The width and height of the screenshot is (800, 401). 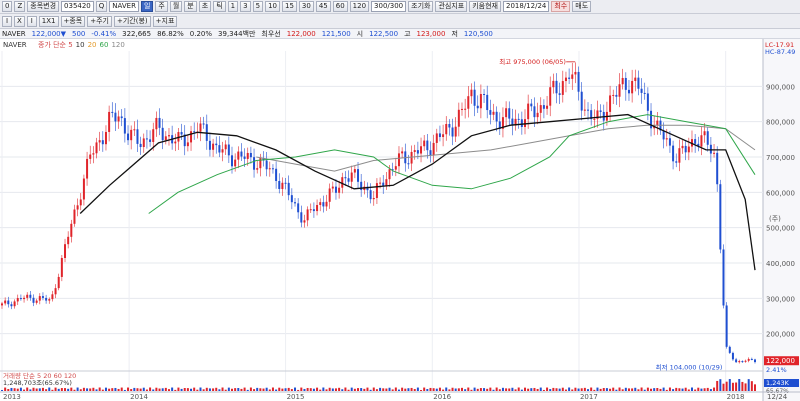 I want to click on toolbar-item-12: 1, so click(x=233, y=6).